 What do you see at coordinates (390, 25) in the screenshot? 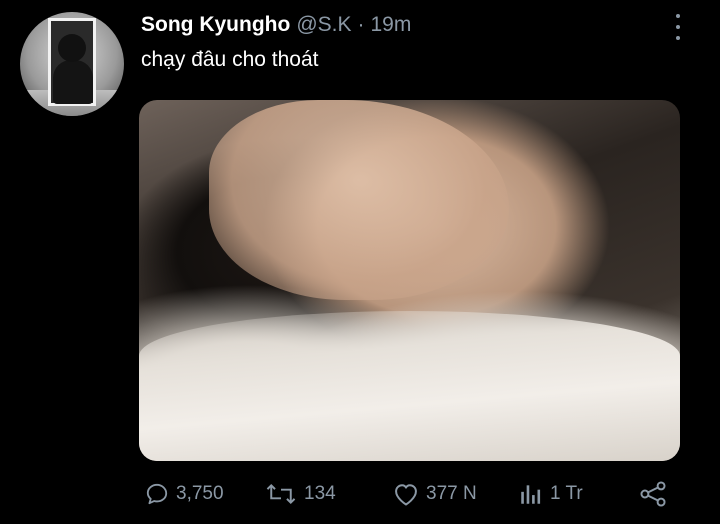
I see `timestamp: 19m` at bounding box center [390, 25].